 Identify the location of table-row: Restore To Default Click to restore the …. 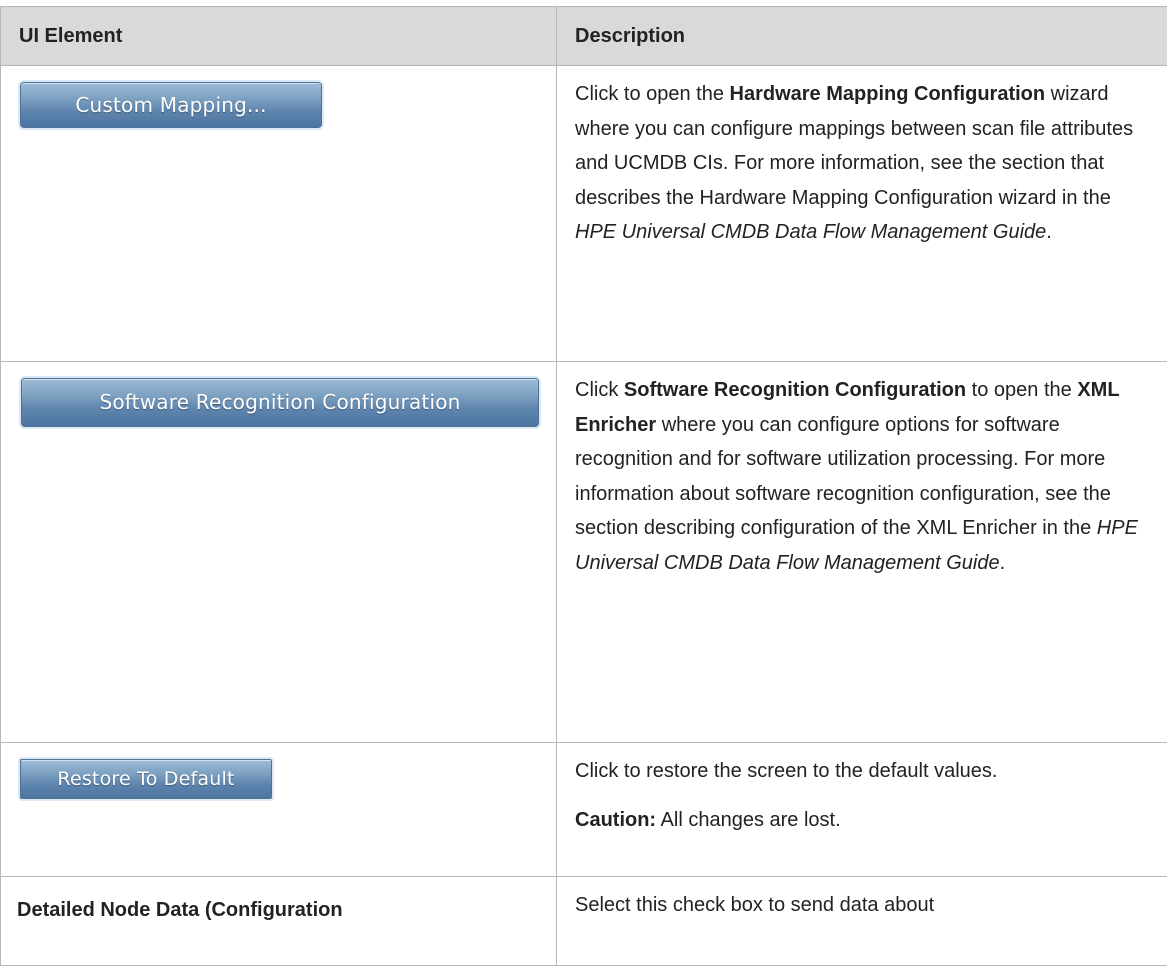
(584, 810).